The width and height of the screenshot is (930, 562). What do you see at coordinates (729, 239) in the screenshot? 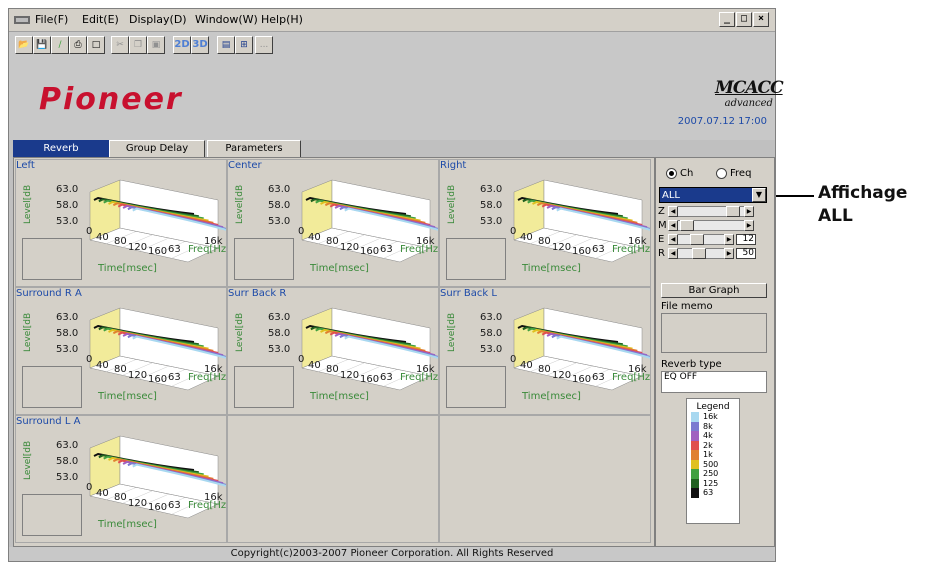
I see `slider-e-right-arrow-icon: ▶` at bounding box center [729, 239].